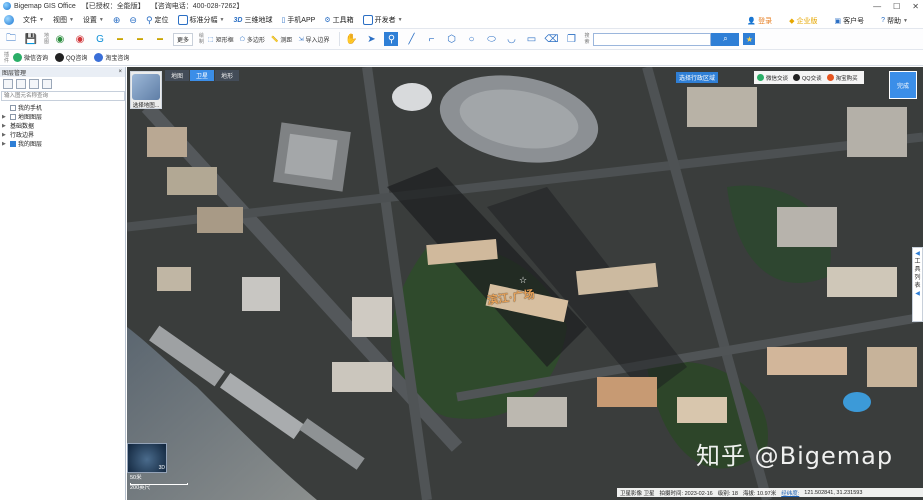  I want to click on measure-label: 测距, so click(286, 40).